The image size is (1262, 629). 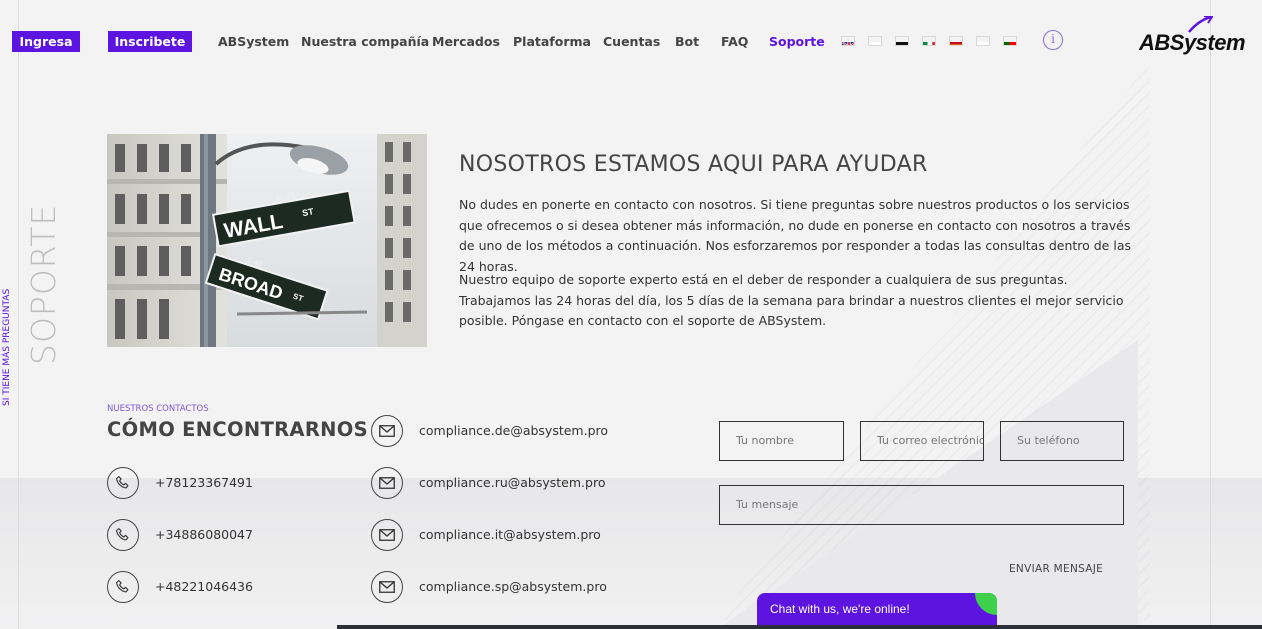 I want to click on email-link: compliance.de@absystem.pro, so click(x=513, y=430).